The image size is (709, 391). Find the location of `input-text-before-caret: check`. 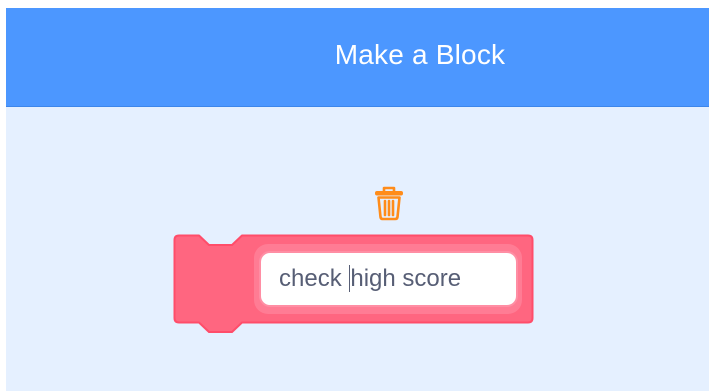

input-text-before-caret: check is located at coordinates (314, 278).